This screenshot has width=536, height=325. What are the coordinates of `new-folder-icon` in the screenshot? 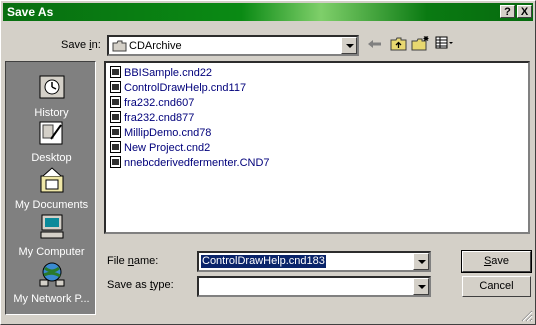 It's located at (421, 43).